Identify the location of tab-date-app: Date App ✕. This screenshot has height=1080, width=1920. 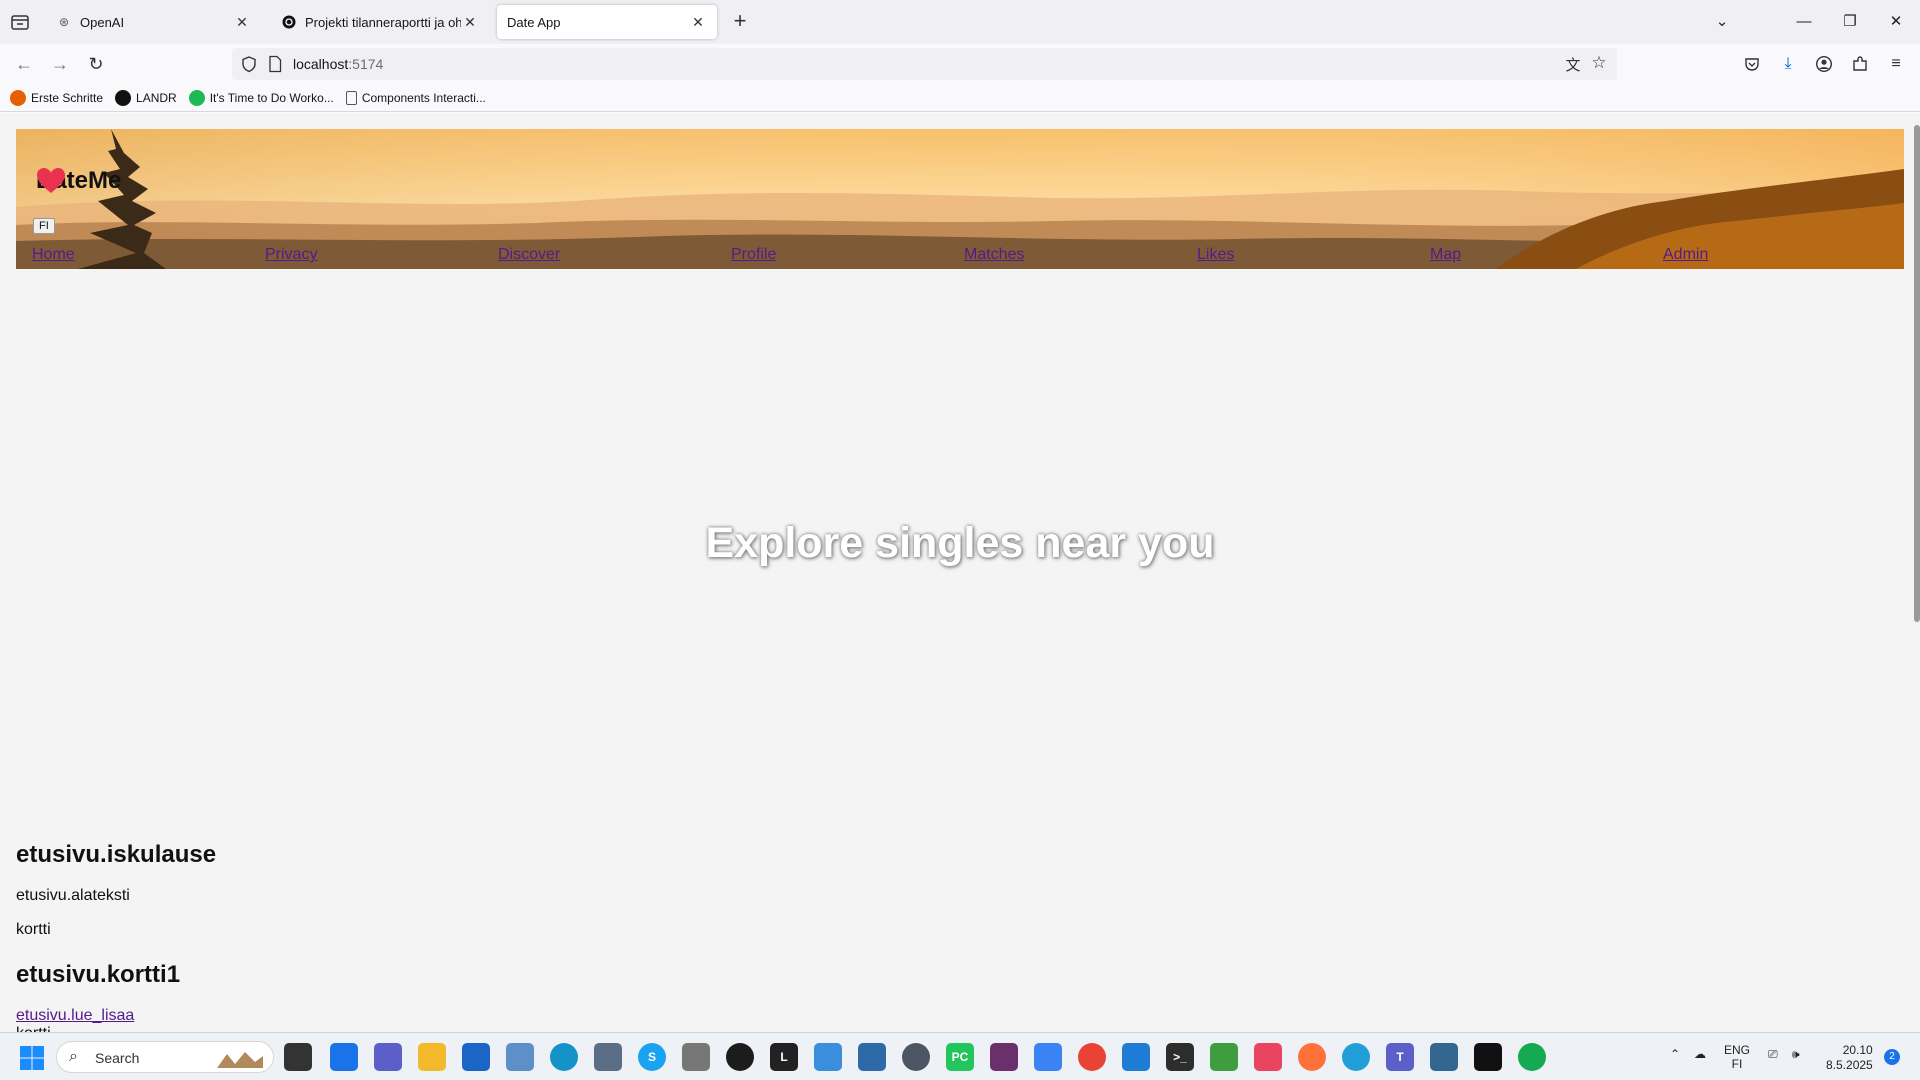
(607, 22).